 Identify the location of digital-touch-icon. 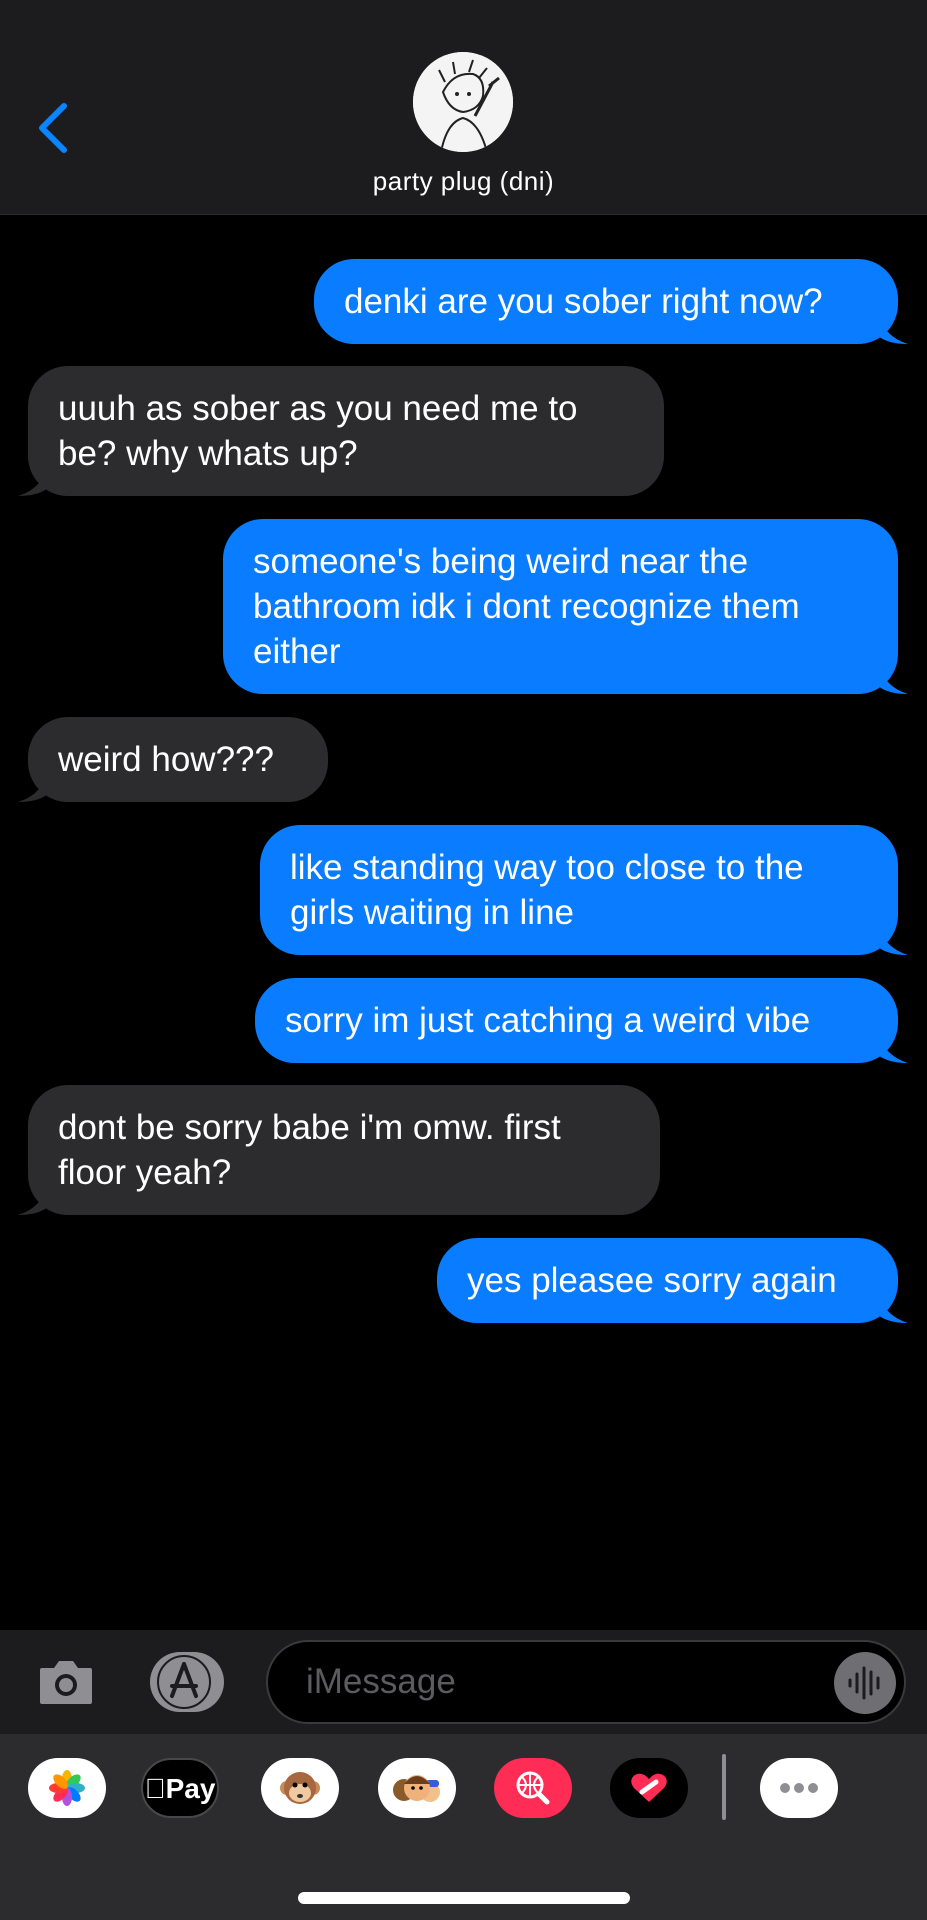
(649, 1787).